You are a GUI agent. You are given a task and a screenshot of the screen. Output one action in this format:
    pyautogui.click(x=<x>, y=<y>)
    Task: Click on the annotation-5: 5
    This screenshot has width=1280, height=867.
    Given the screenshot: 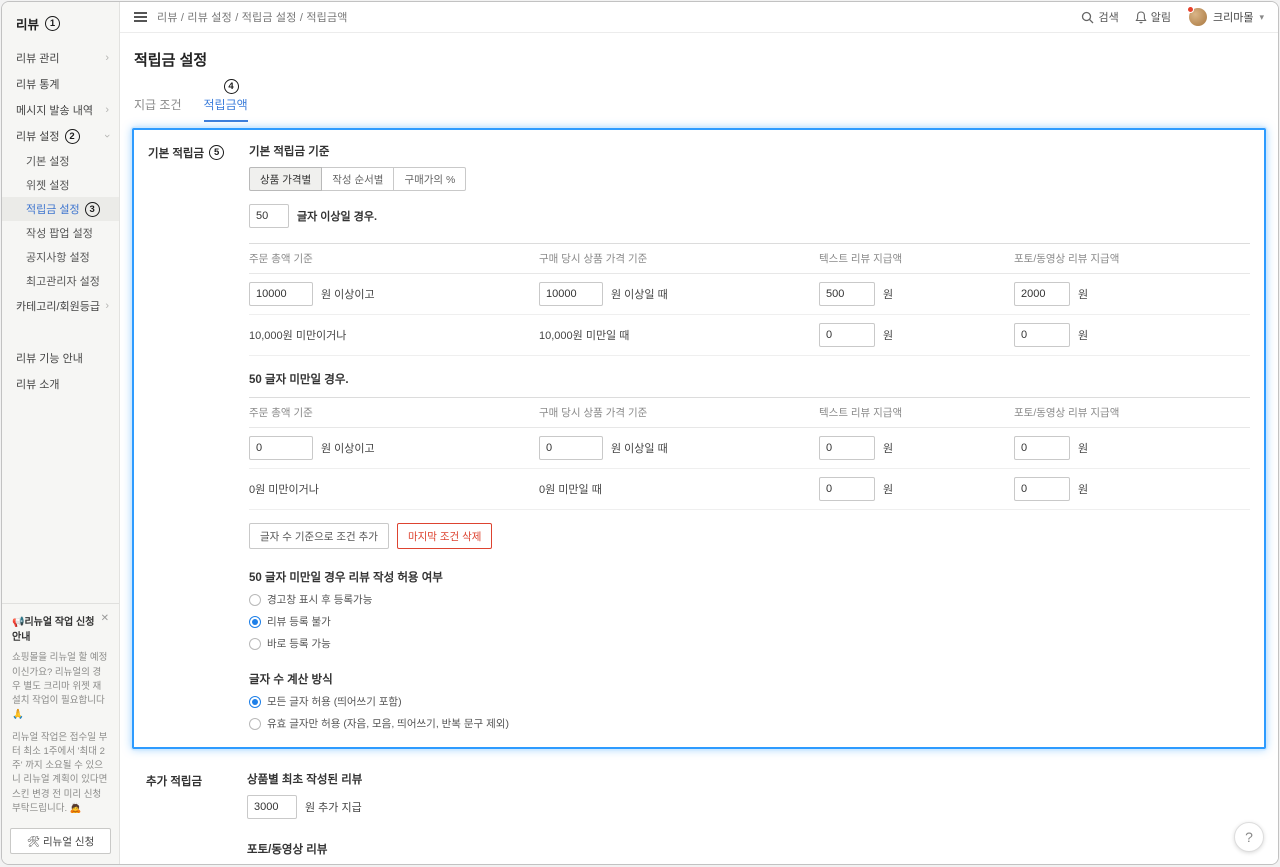 What is the action you would take?
    pyautogui.click(x=217, y=152)
    